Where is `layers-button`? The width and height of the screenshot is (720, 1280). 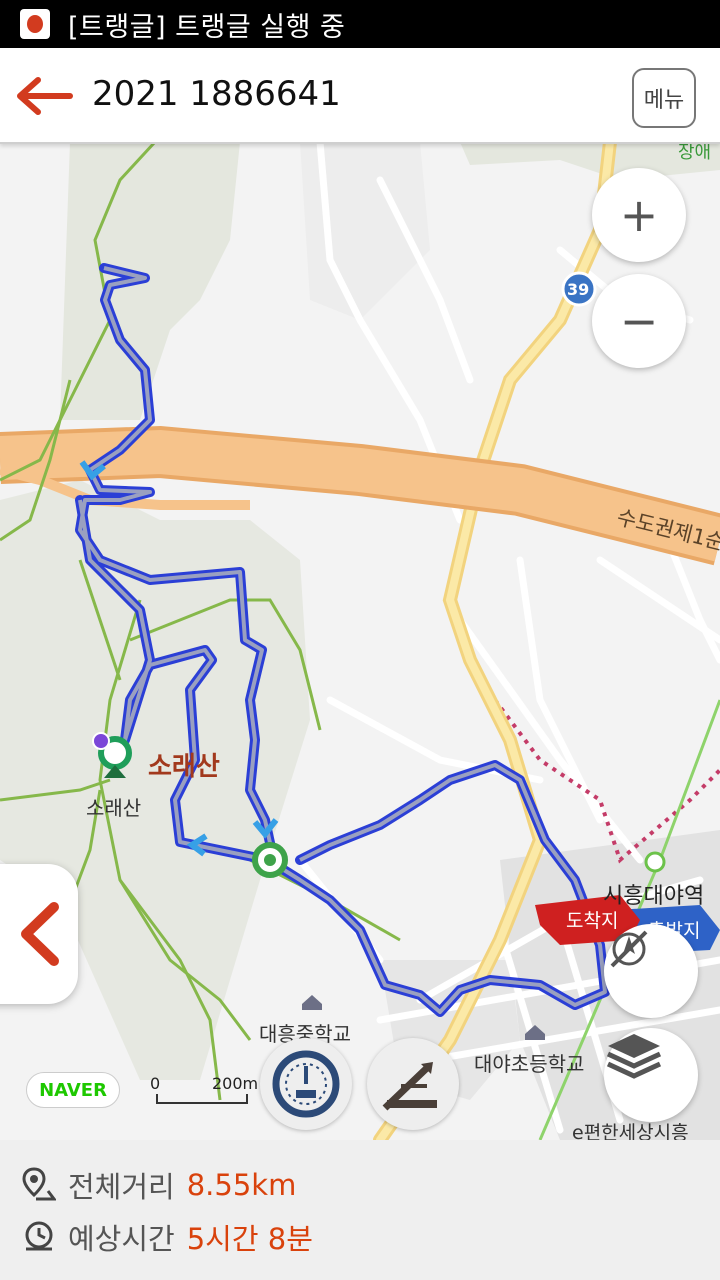 layers-button is located at coordinates (651, 1075).